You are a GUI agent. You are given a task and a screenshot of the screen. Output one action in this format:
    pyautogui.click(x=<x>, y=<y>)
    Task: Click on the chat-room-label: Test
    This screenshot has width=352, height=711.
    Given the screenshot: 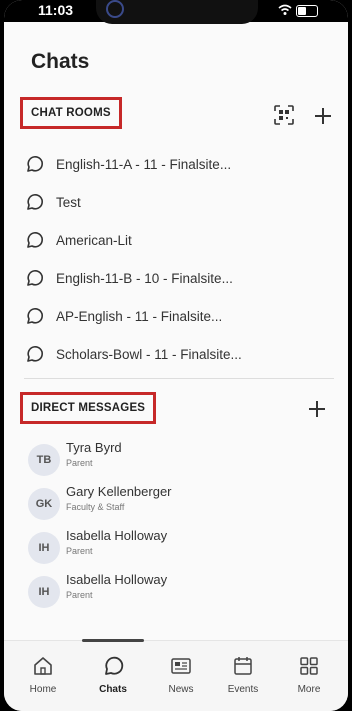 What is the action you would take?
    pyautogui.click(x=68, y=202)
    